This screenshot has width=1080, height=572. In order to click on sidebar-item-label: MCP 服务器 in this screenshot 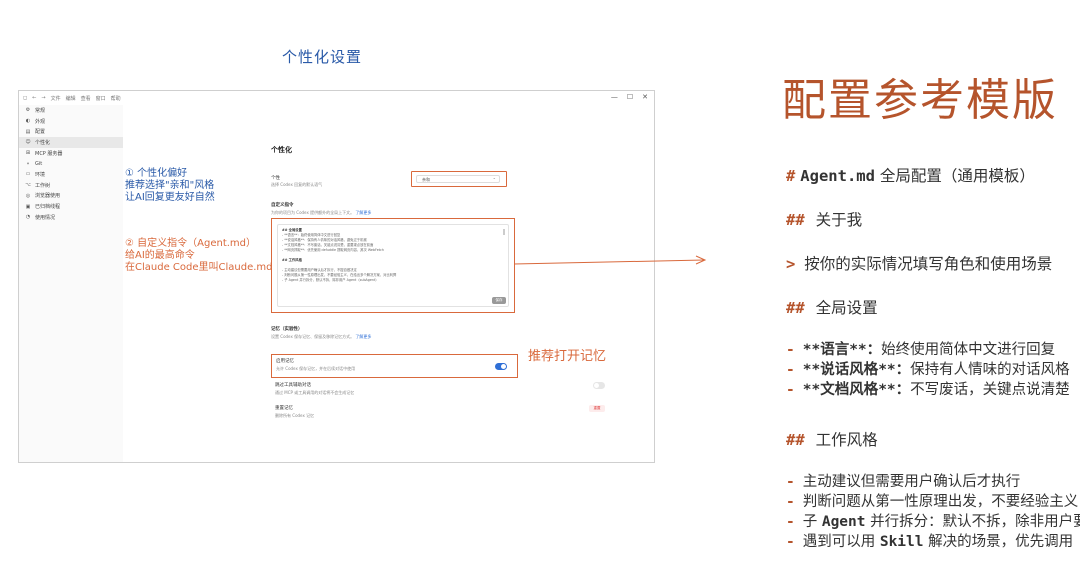, I will do `click(49, 153)`.